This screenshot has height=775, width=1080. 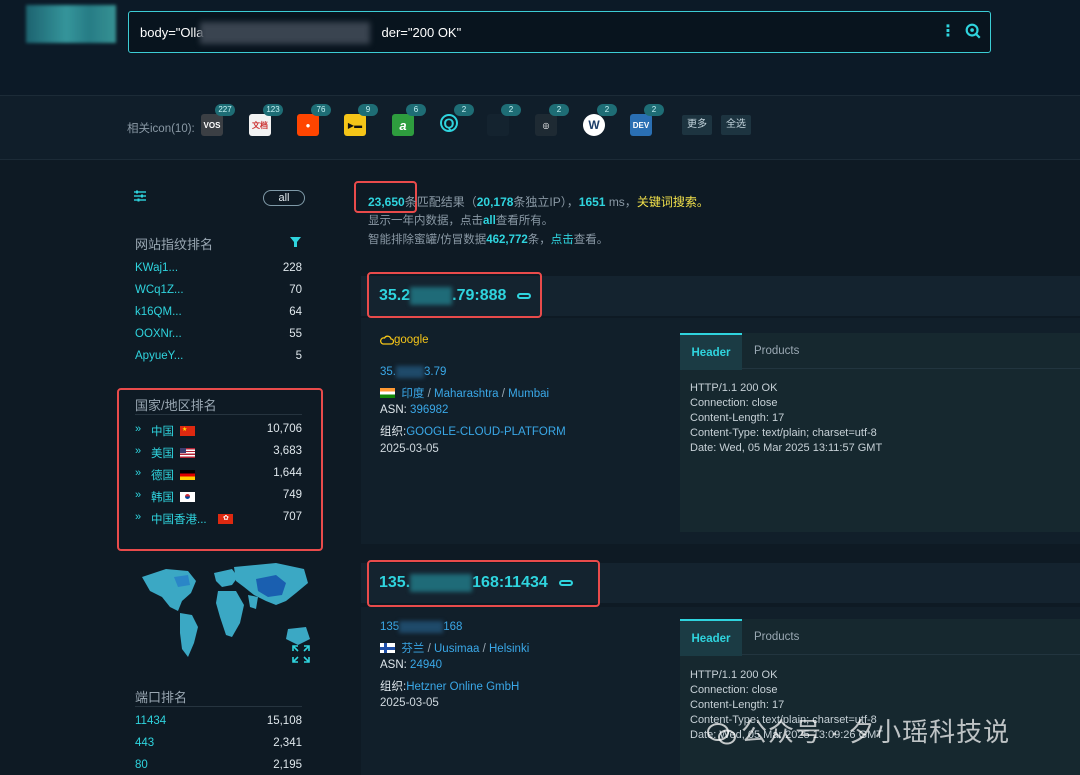 I want to click on rank-label: 美国, so click(x=162, y=454).